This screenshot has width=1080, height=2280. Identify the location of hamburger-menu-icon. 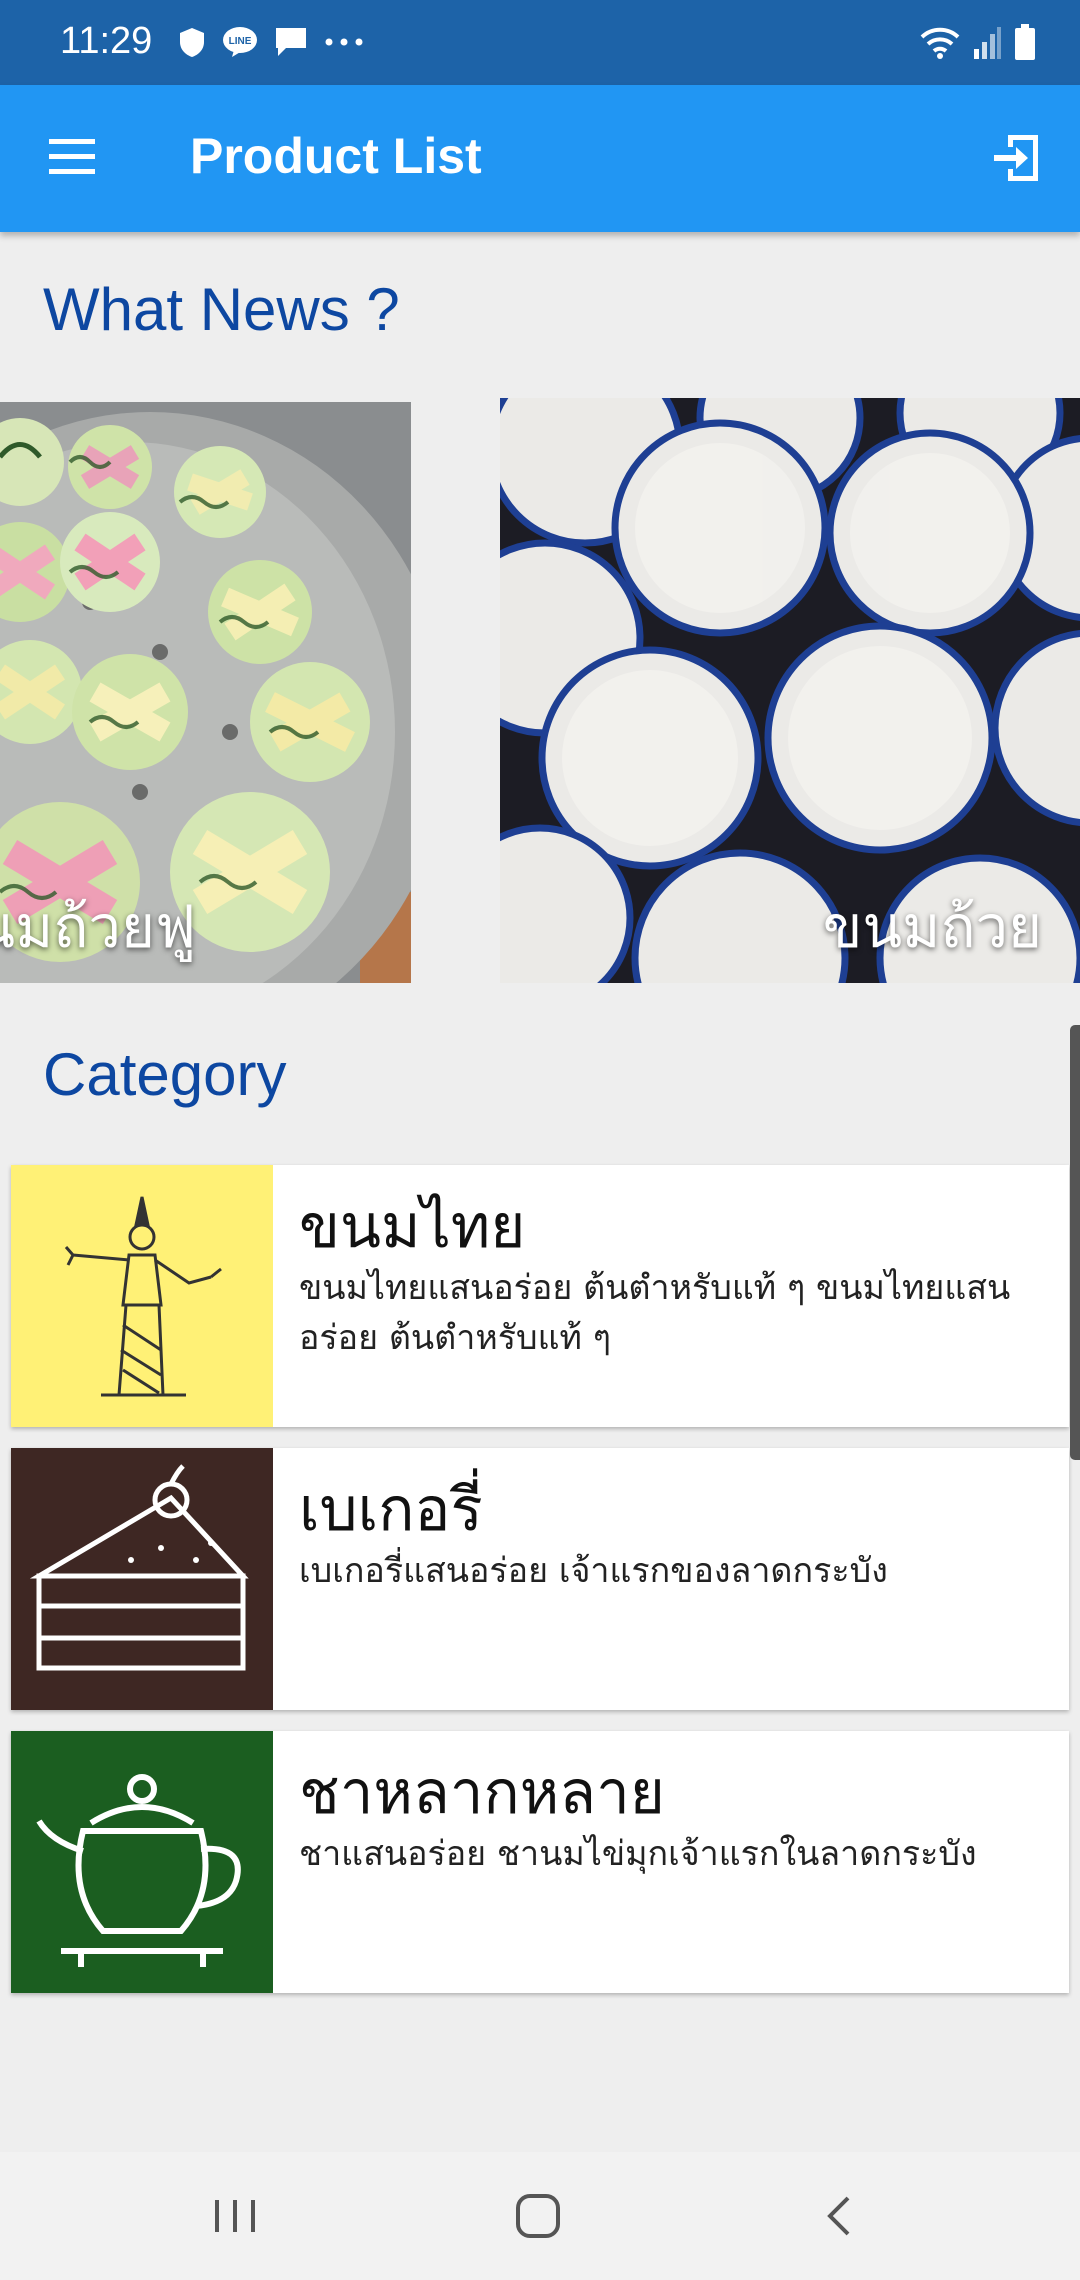
(74, 158).